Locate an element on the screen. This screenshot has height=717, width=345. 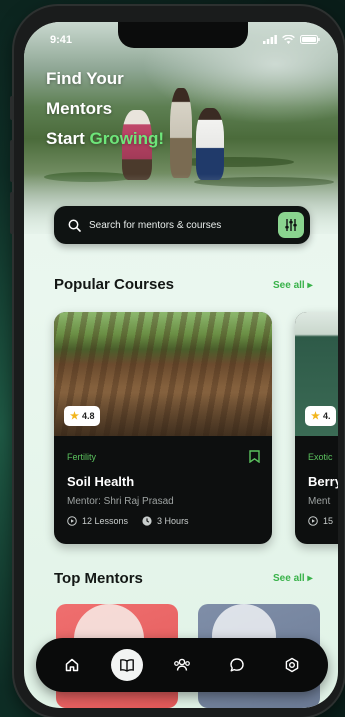
course-title: Soil Health is located at coordinates (101, 481).